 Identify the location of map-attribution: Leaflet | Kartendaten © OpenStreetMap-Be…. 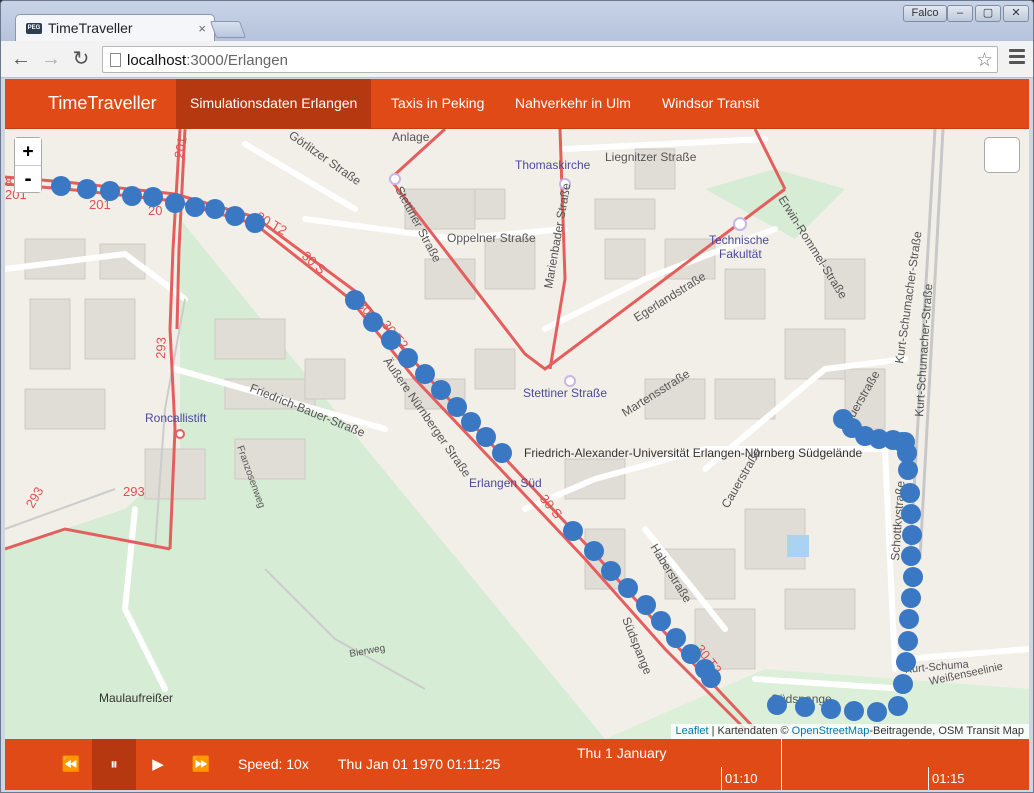
(849, 731).